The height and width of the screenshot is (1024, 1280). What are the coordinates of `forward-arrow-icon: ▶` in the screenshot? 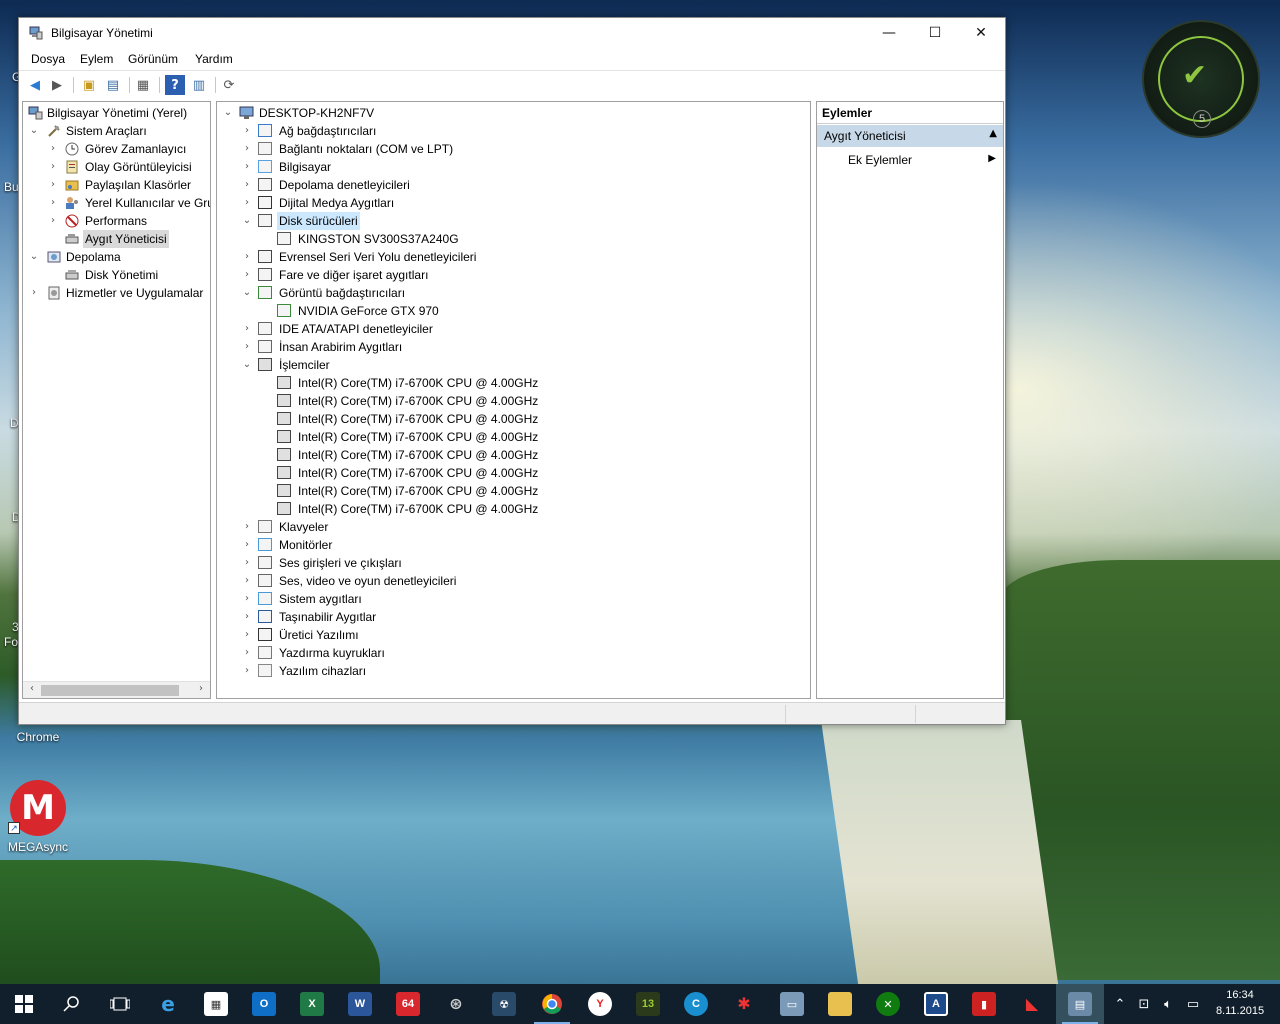 It's located at (57, 85).